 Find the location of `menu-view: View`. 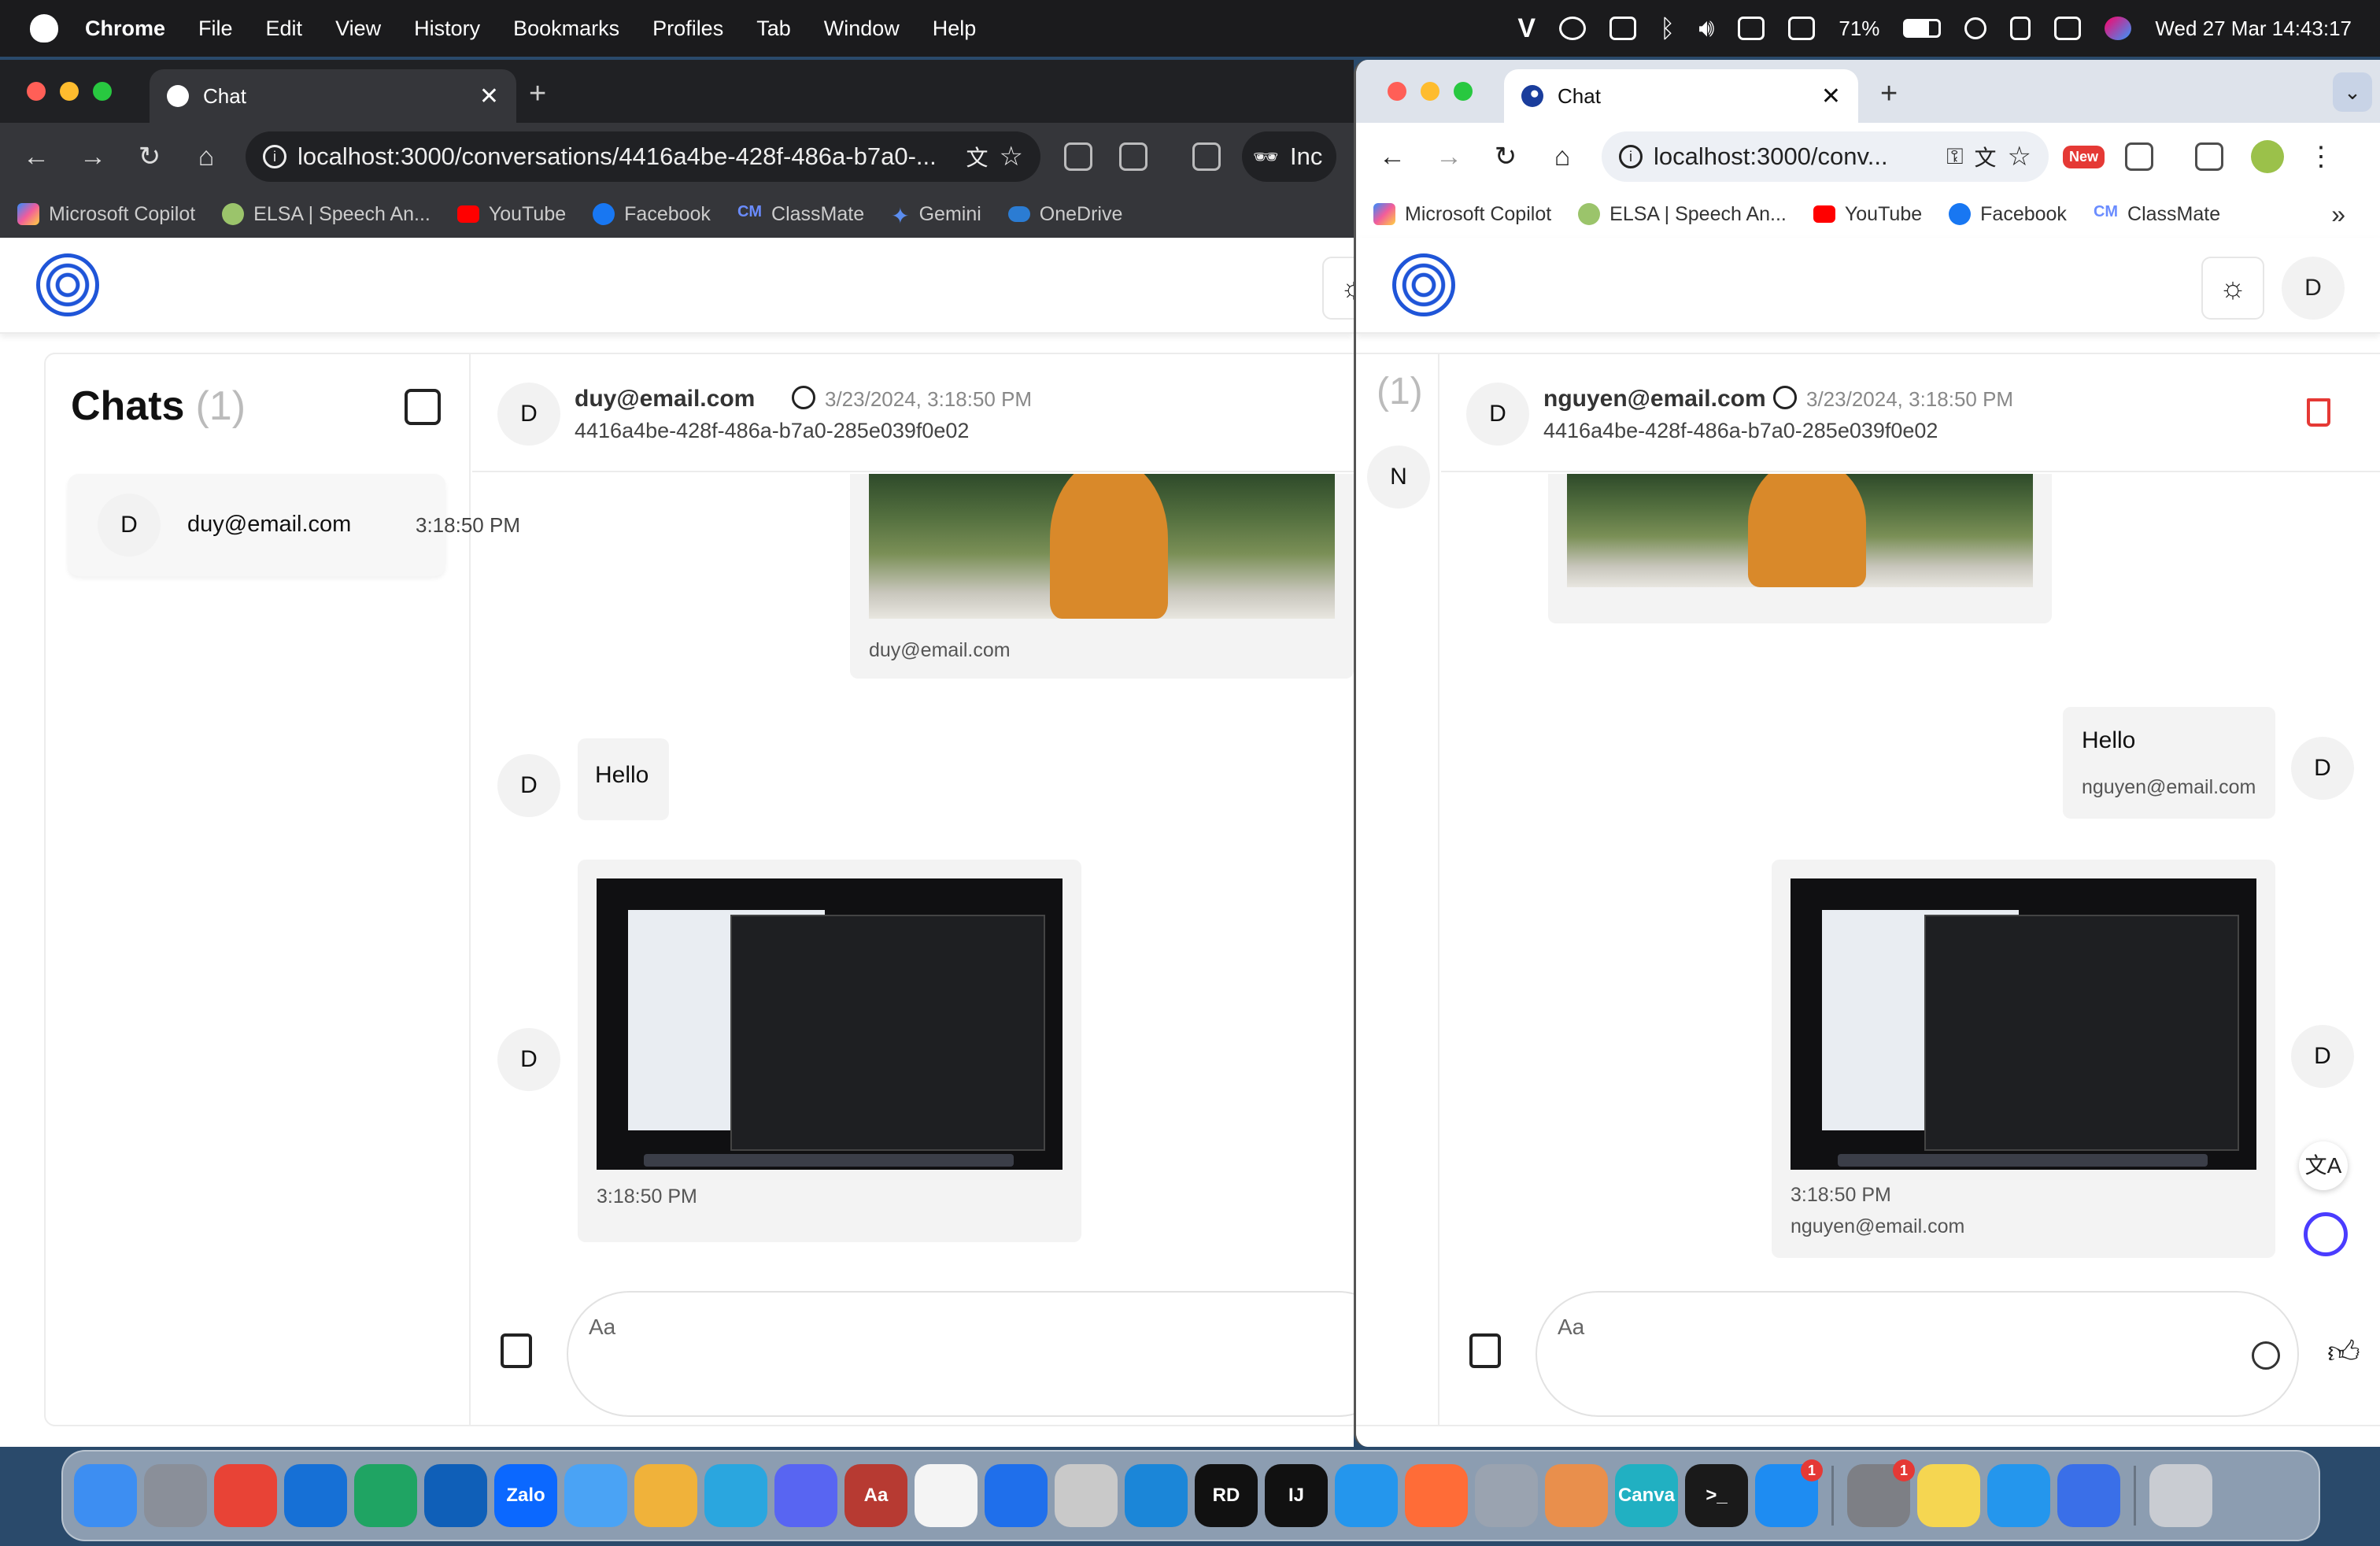

menu-view: View is located at coordinates (358, 29).